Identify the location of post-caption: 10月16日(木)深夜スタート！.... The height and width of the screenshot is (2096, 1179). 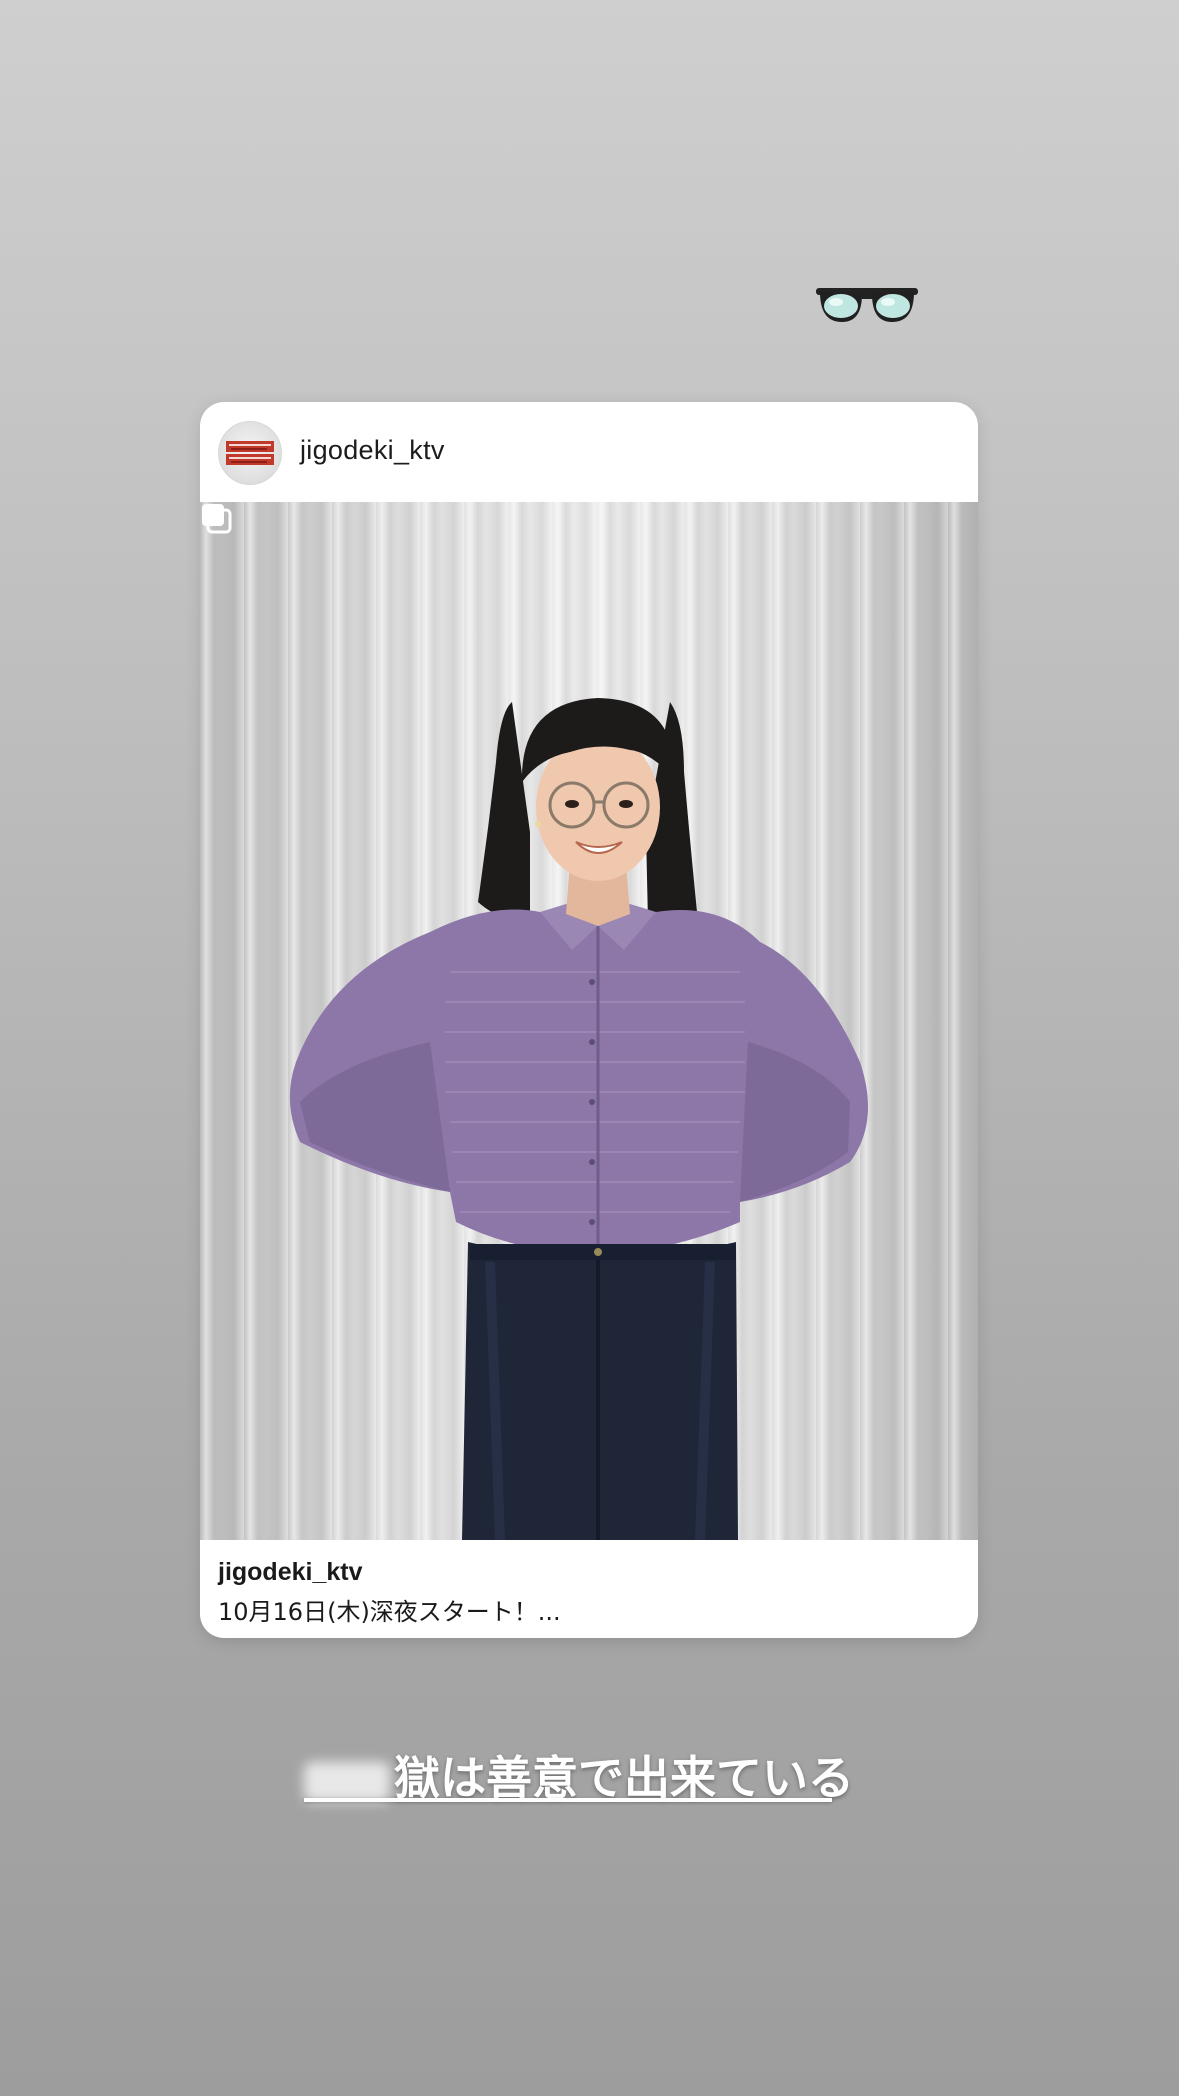
(389, 1612).